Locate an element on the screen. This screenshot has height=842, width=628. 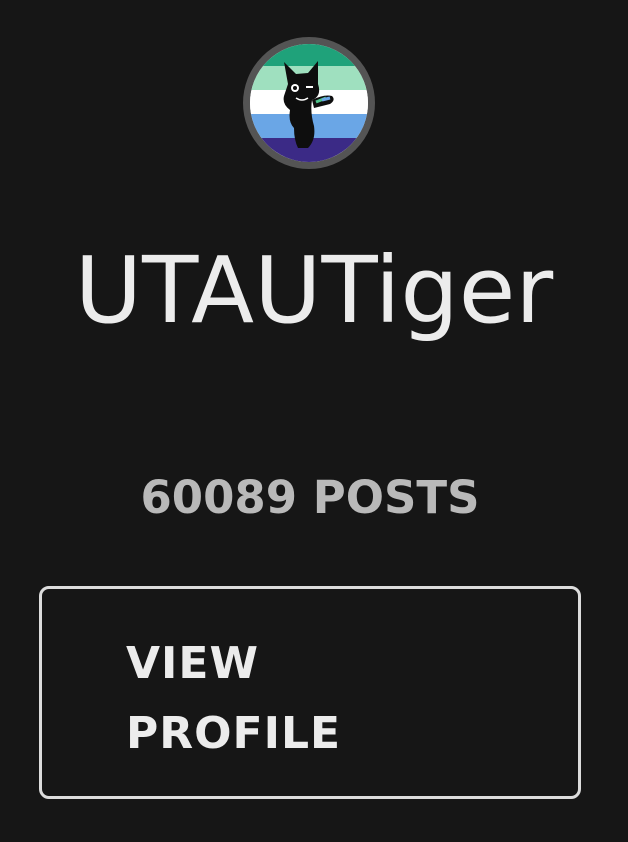
view-profile-label: VIEW PROFILE is located at coordinates (234, 698).